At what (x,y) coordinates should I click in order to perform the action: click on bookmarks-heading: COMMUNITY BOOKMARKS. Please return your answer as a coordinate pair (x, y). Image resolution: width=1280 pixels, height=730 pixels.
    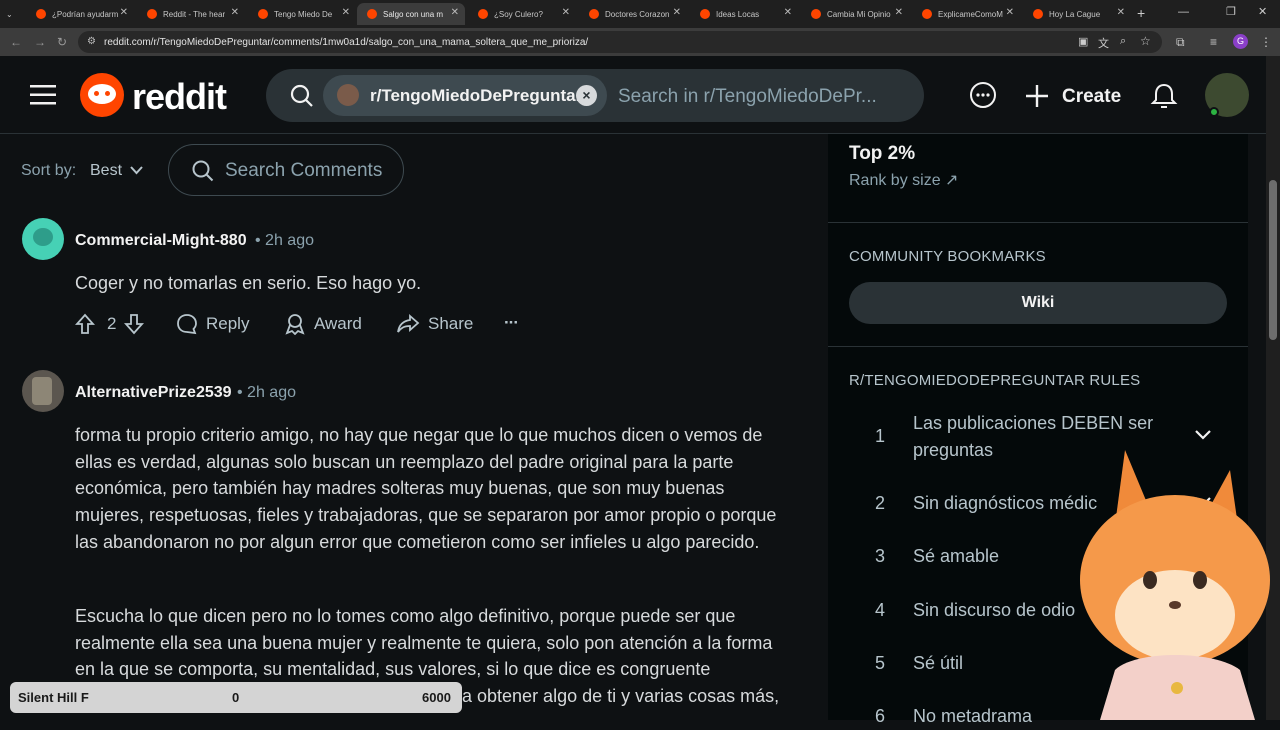
    Looking at the image, I should click on (947, 256).